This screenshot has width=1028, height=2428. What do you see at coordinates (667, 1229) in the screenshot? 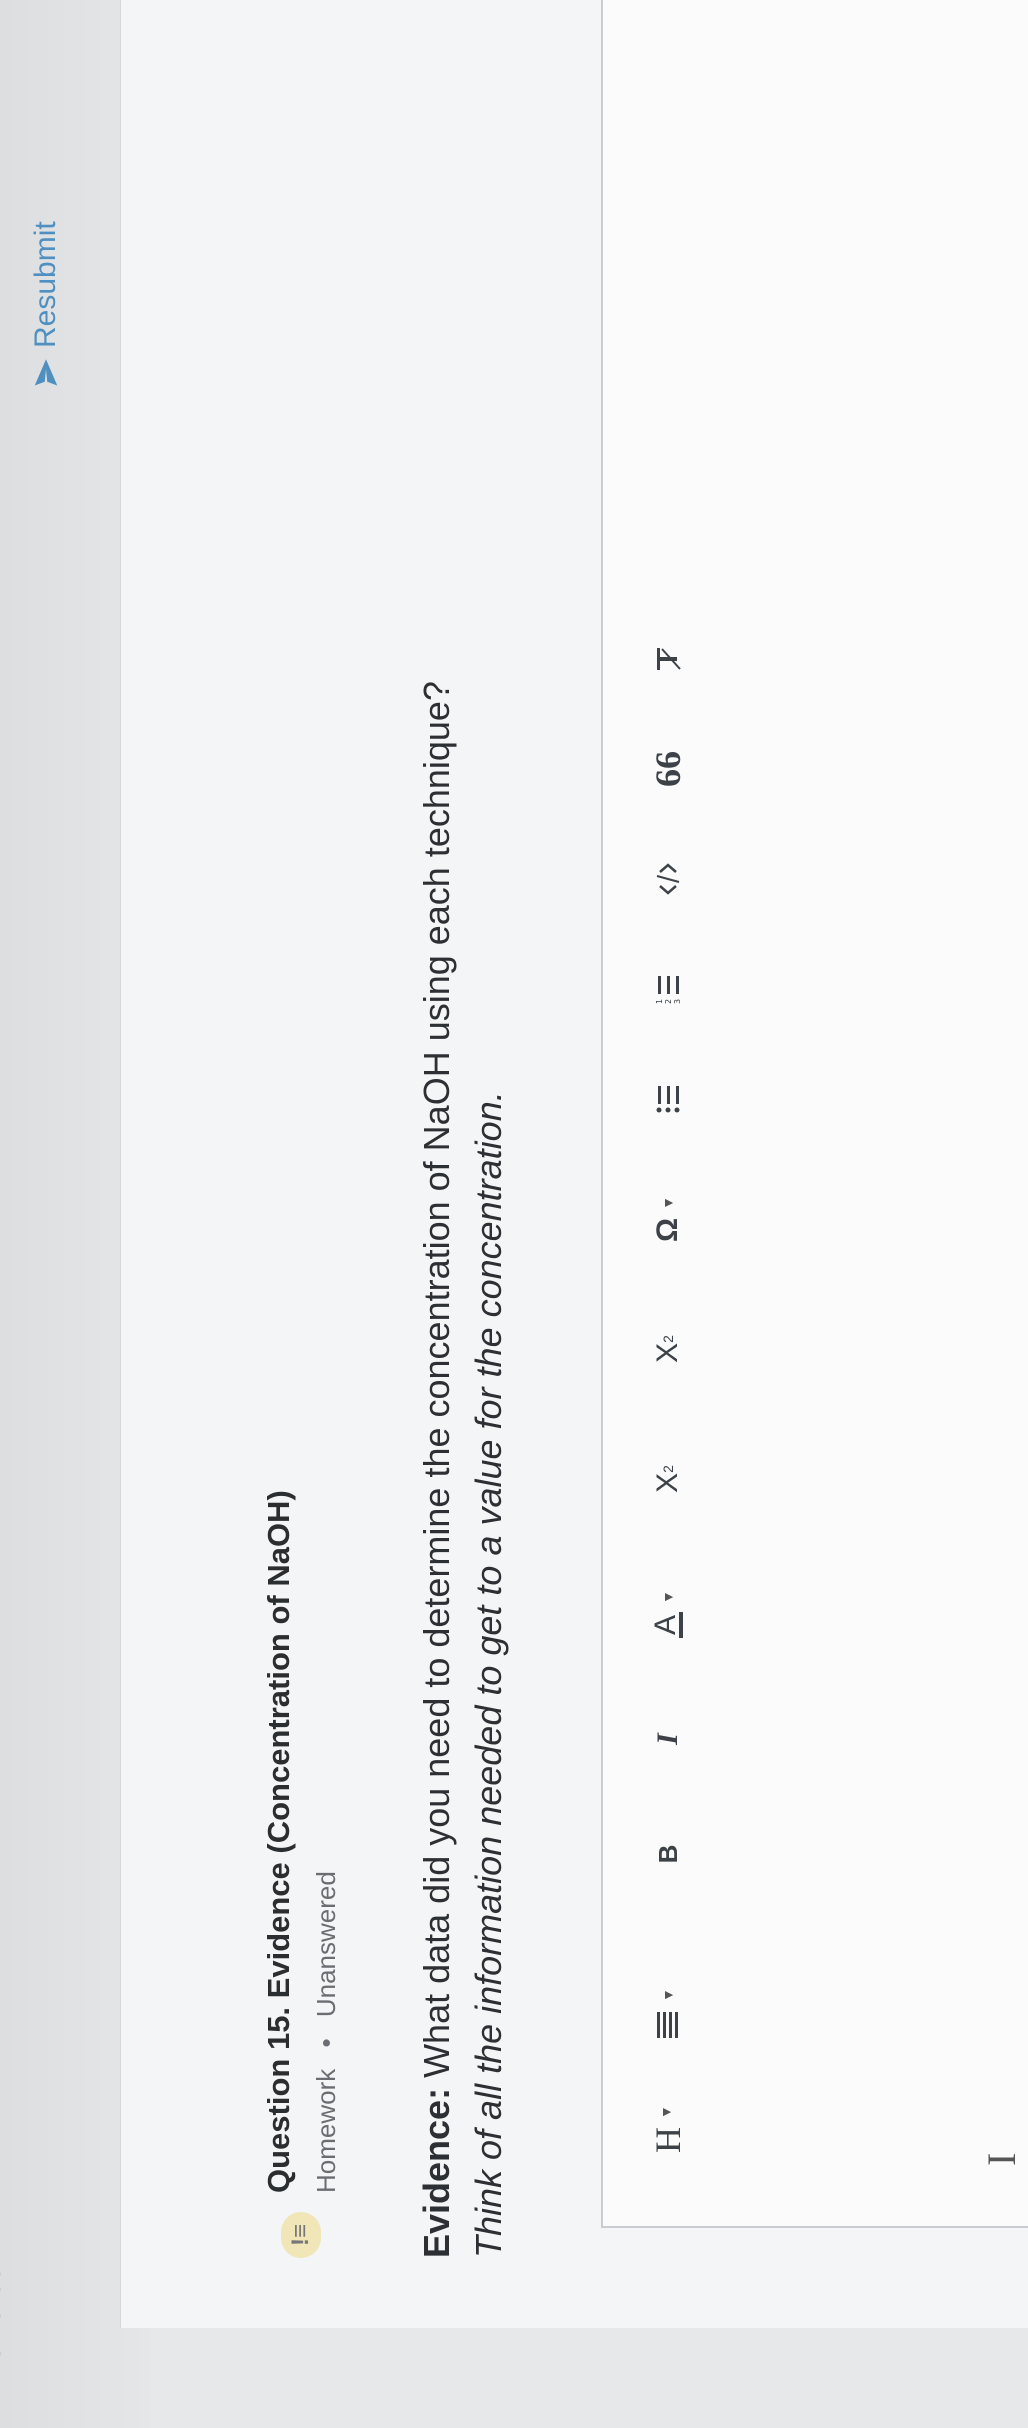
I see `omega-icon: Ω` at bounding box center [667, 1229].